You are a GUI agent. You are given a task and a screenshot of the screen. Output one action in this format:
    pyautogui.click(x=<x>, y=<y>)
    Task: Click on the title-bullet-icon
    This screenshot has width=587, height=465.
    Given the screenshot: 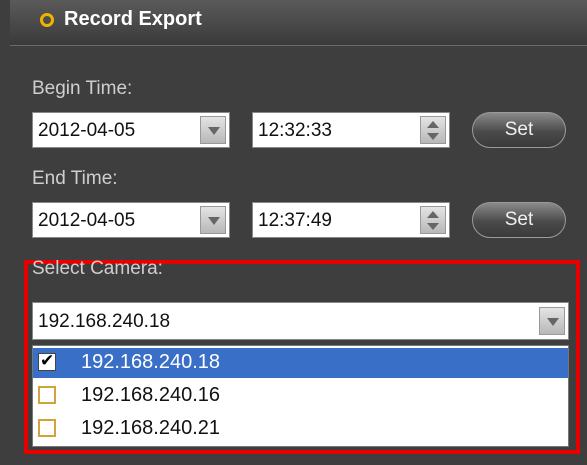 What is the action you would take?
    pyautogui.click(x=47, y=20)
    